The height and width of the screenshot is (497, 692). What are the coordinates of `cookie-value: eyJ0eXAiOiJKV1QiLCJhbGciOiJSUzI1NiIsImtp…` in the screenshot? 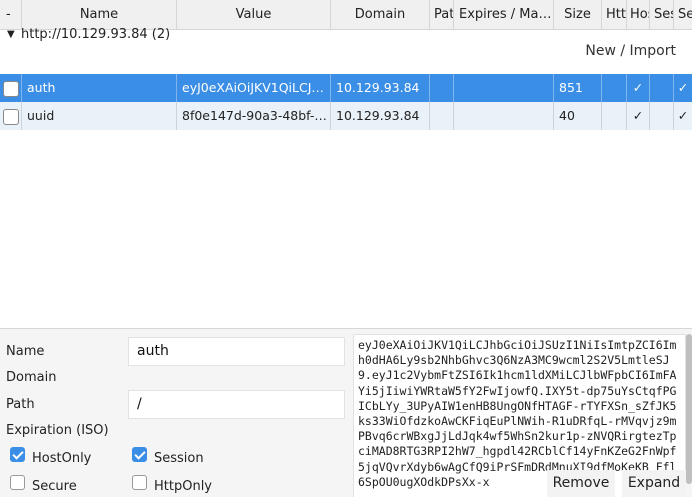 It's located at (254, 88).